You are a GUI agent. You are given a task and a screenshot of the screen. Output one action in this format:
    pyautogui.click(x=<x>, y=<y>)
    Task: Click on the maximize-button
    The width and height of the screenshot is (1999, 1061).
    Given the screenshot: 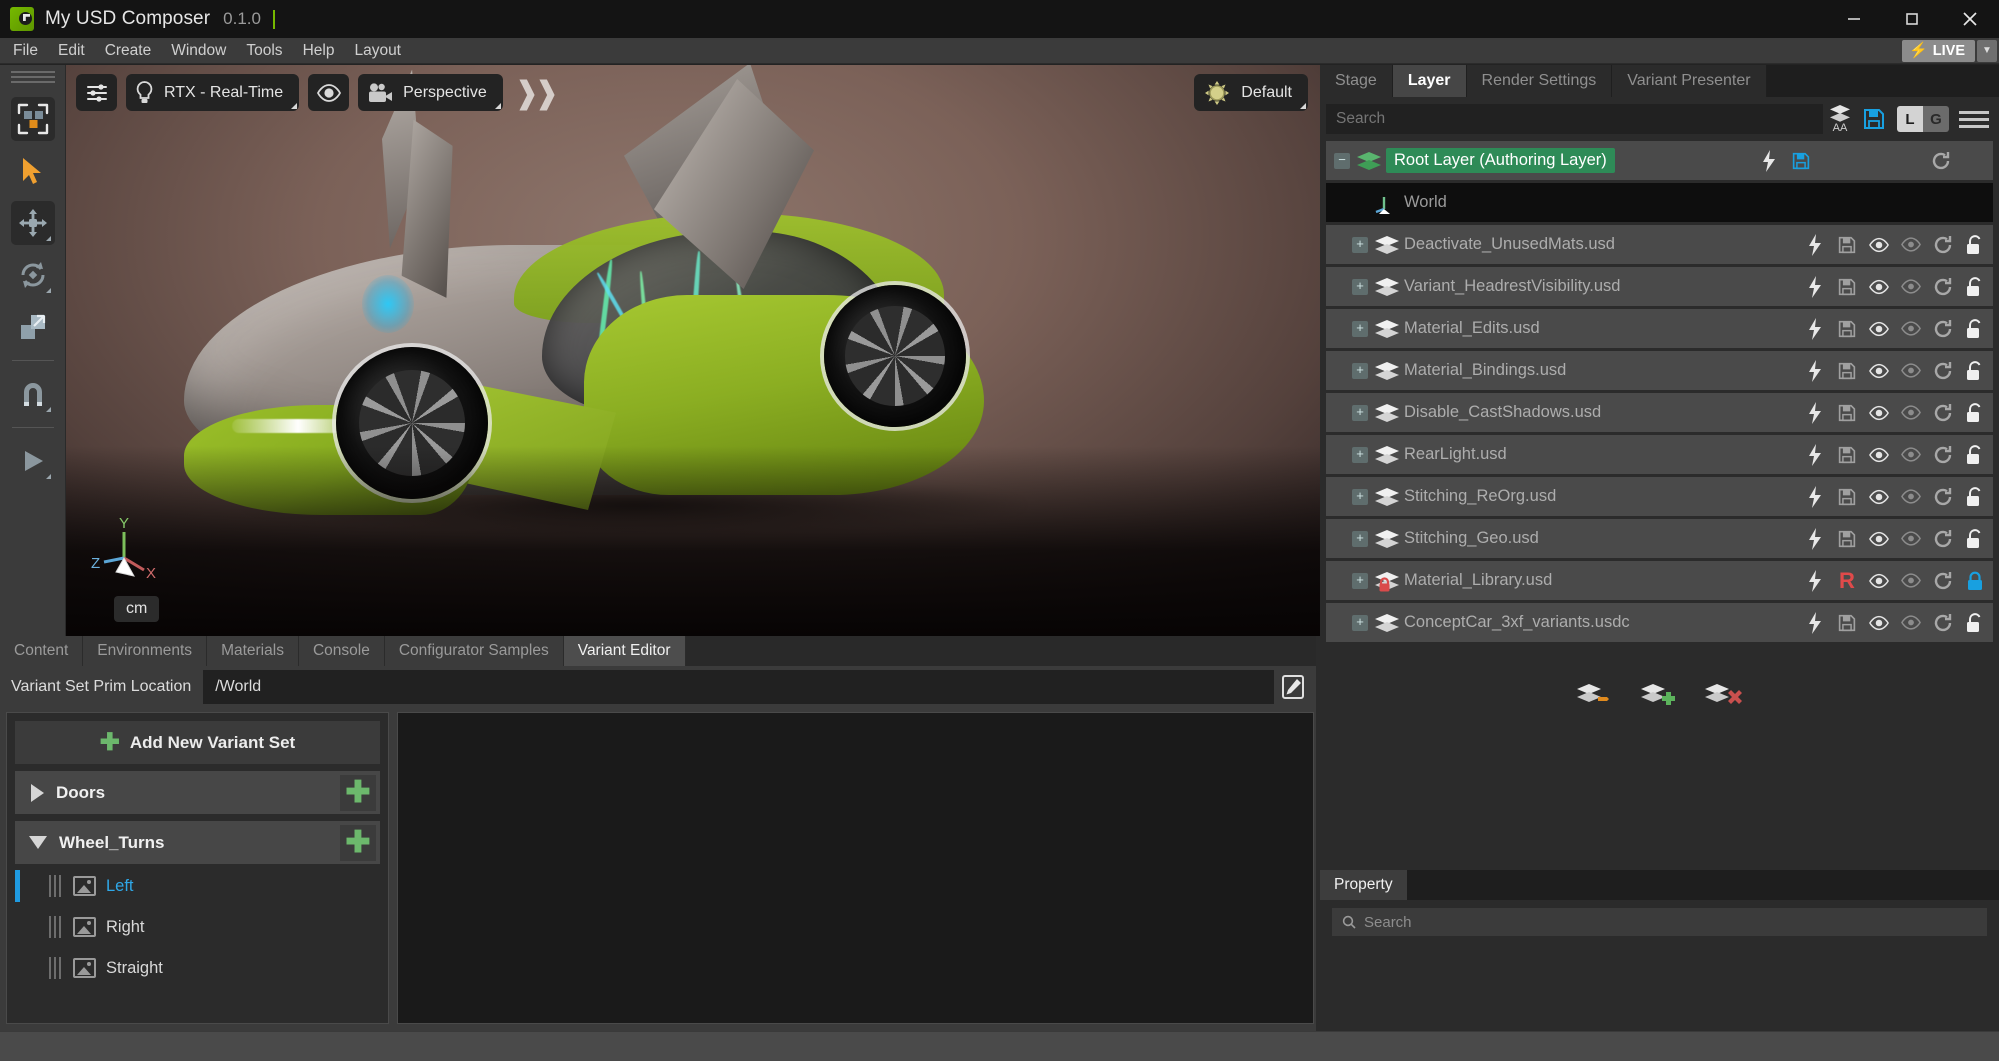 What is the action you would take?
    pyautogui.click(x=1912, y=19)
    